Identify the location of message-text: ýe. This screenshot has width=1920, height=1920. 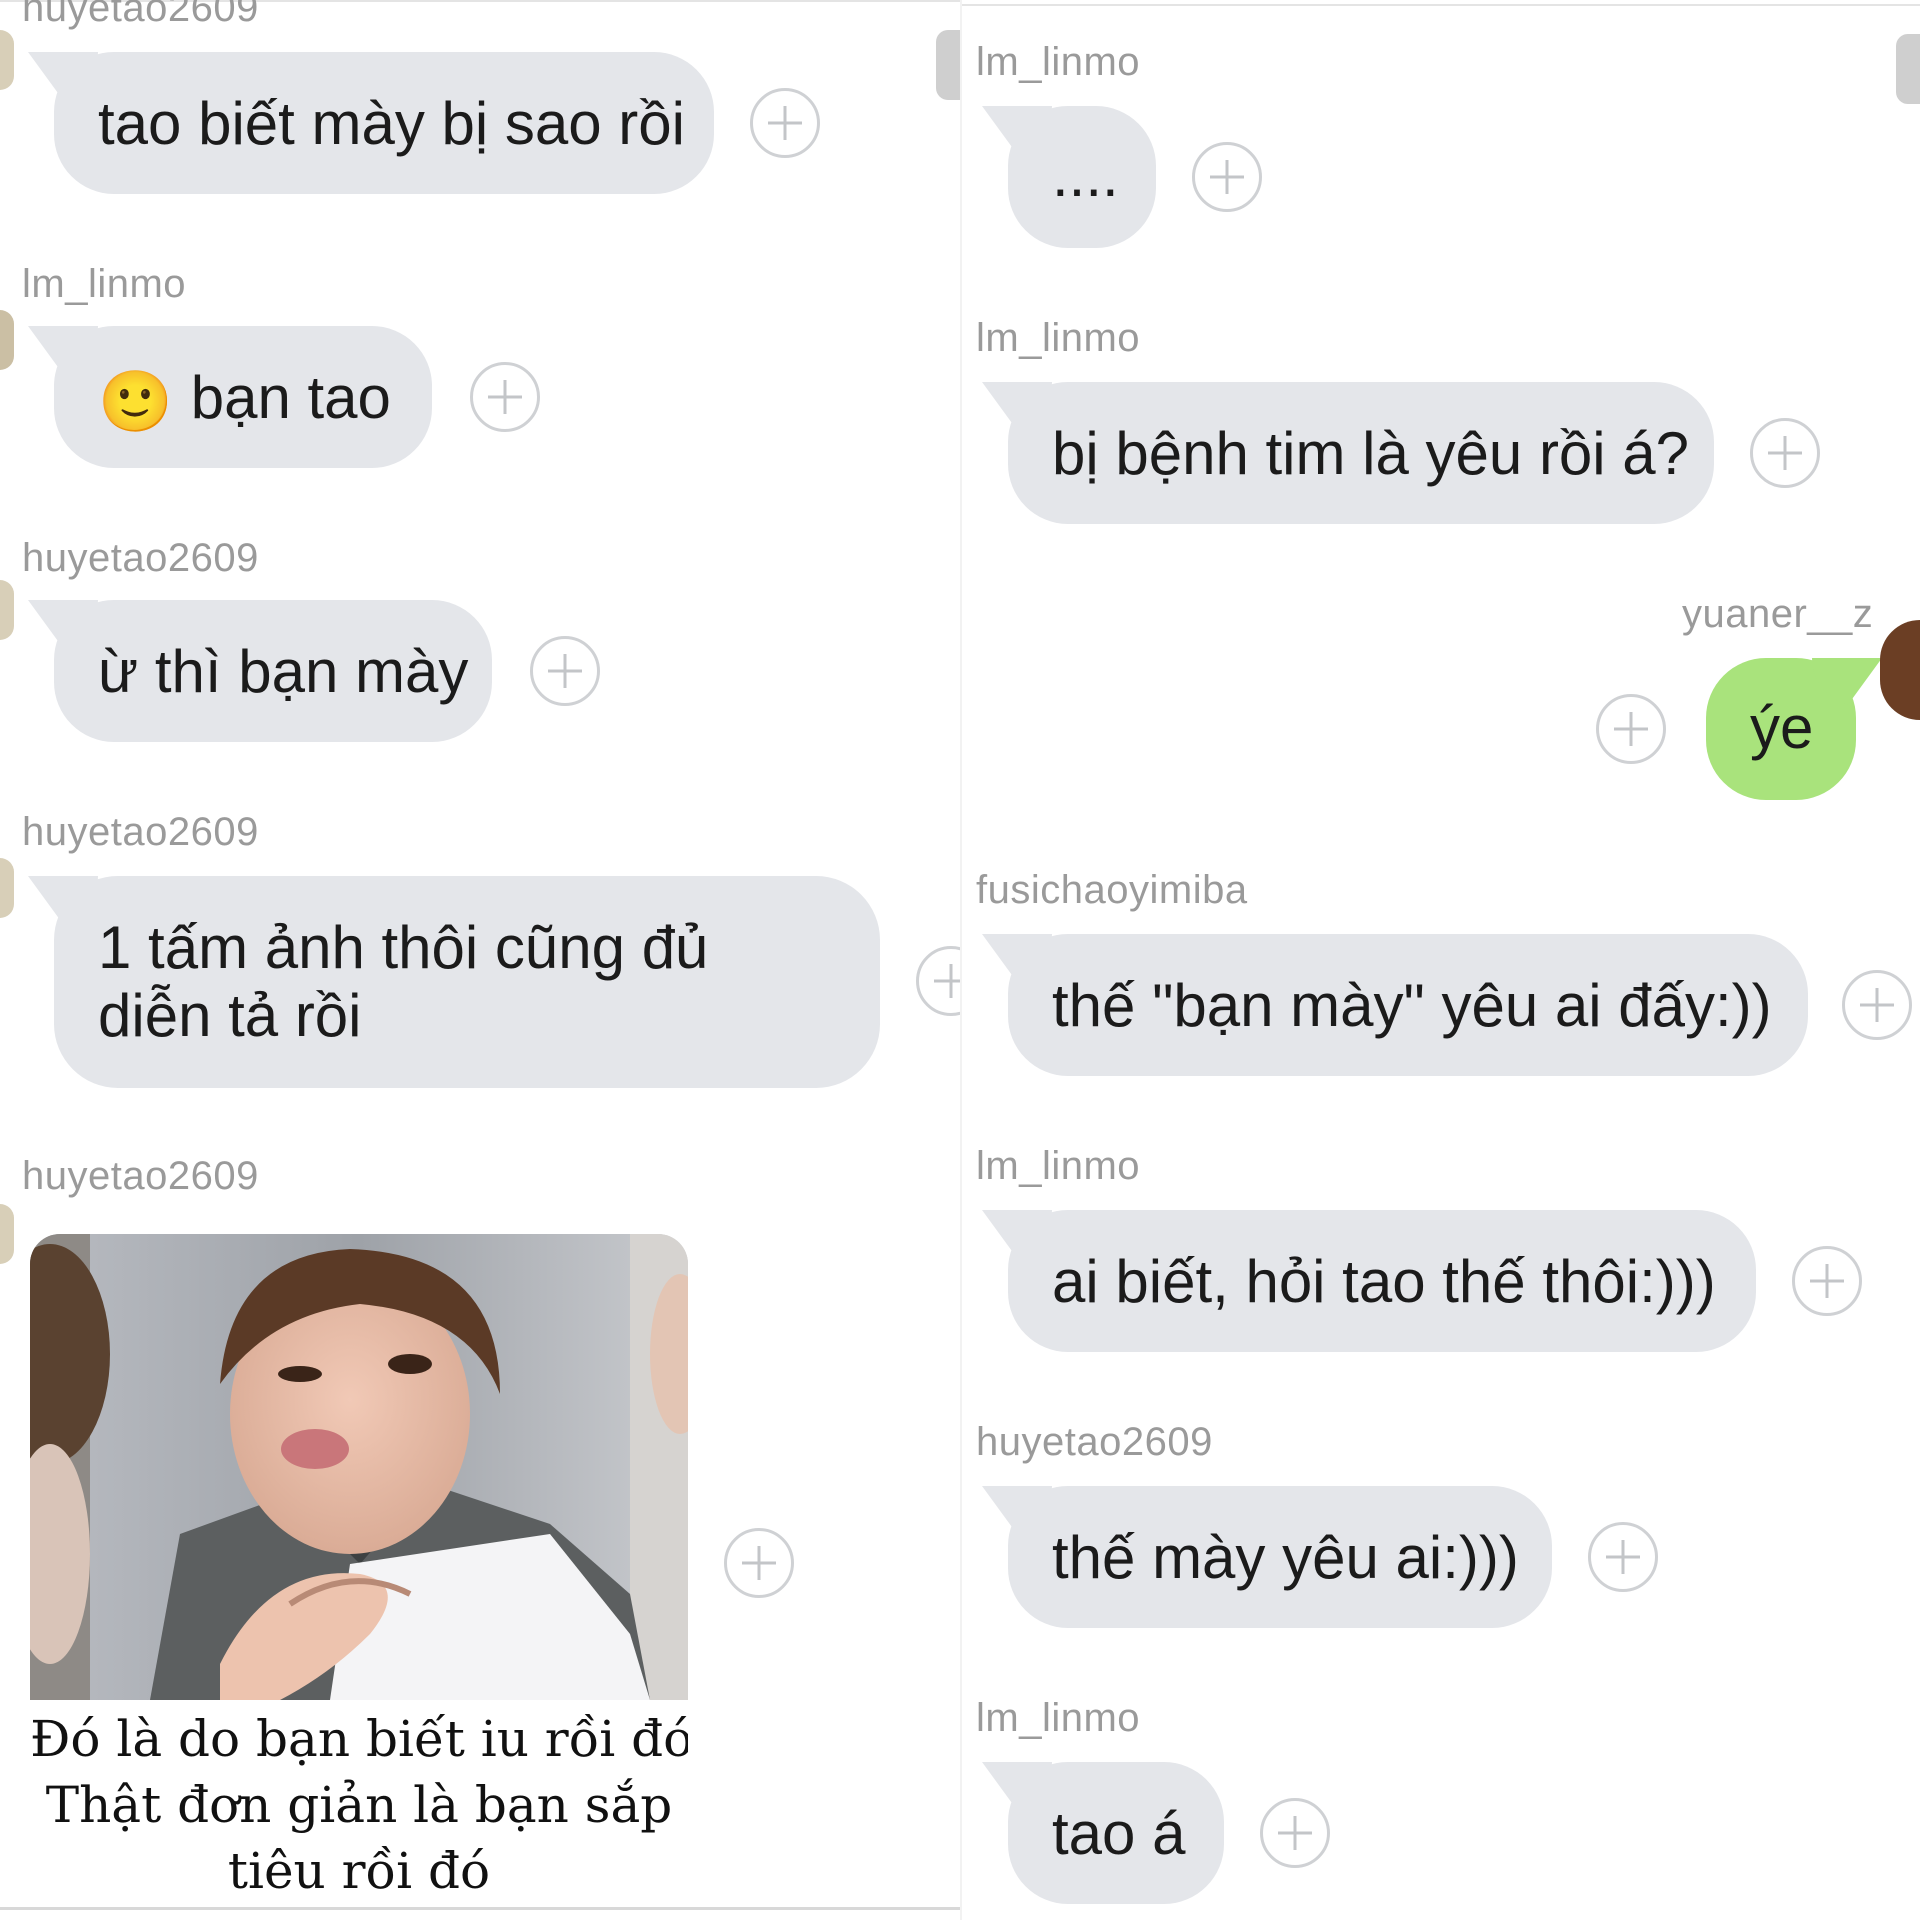
(1782, 727).